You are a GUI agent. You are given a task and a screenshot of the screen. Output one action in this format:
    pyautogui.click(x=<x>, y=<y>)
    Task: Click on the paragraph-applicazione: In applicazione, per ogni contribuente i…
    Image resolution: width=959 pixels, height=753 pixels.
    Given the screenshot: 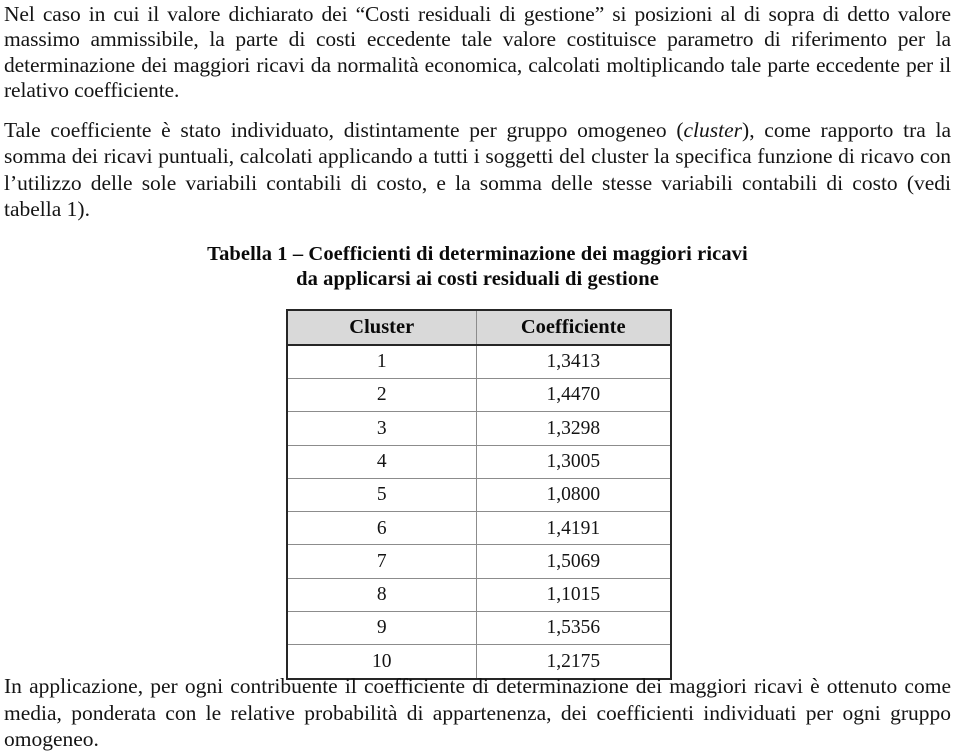 What is the action you would take?
    pyautogui.click(x=477, y=713)
    